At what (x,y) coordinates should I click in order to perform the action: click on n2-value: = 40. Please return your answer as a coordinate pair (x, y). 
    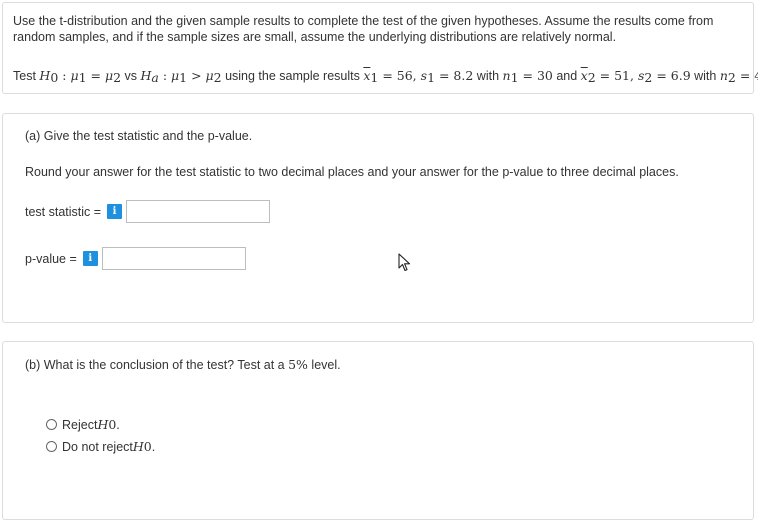
    Looking at the image, I should click on (748, 75).